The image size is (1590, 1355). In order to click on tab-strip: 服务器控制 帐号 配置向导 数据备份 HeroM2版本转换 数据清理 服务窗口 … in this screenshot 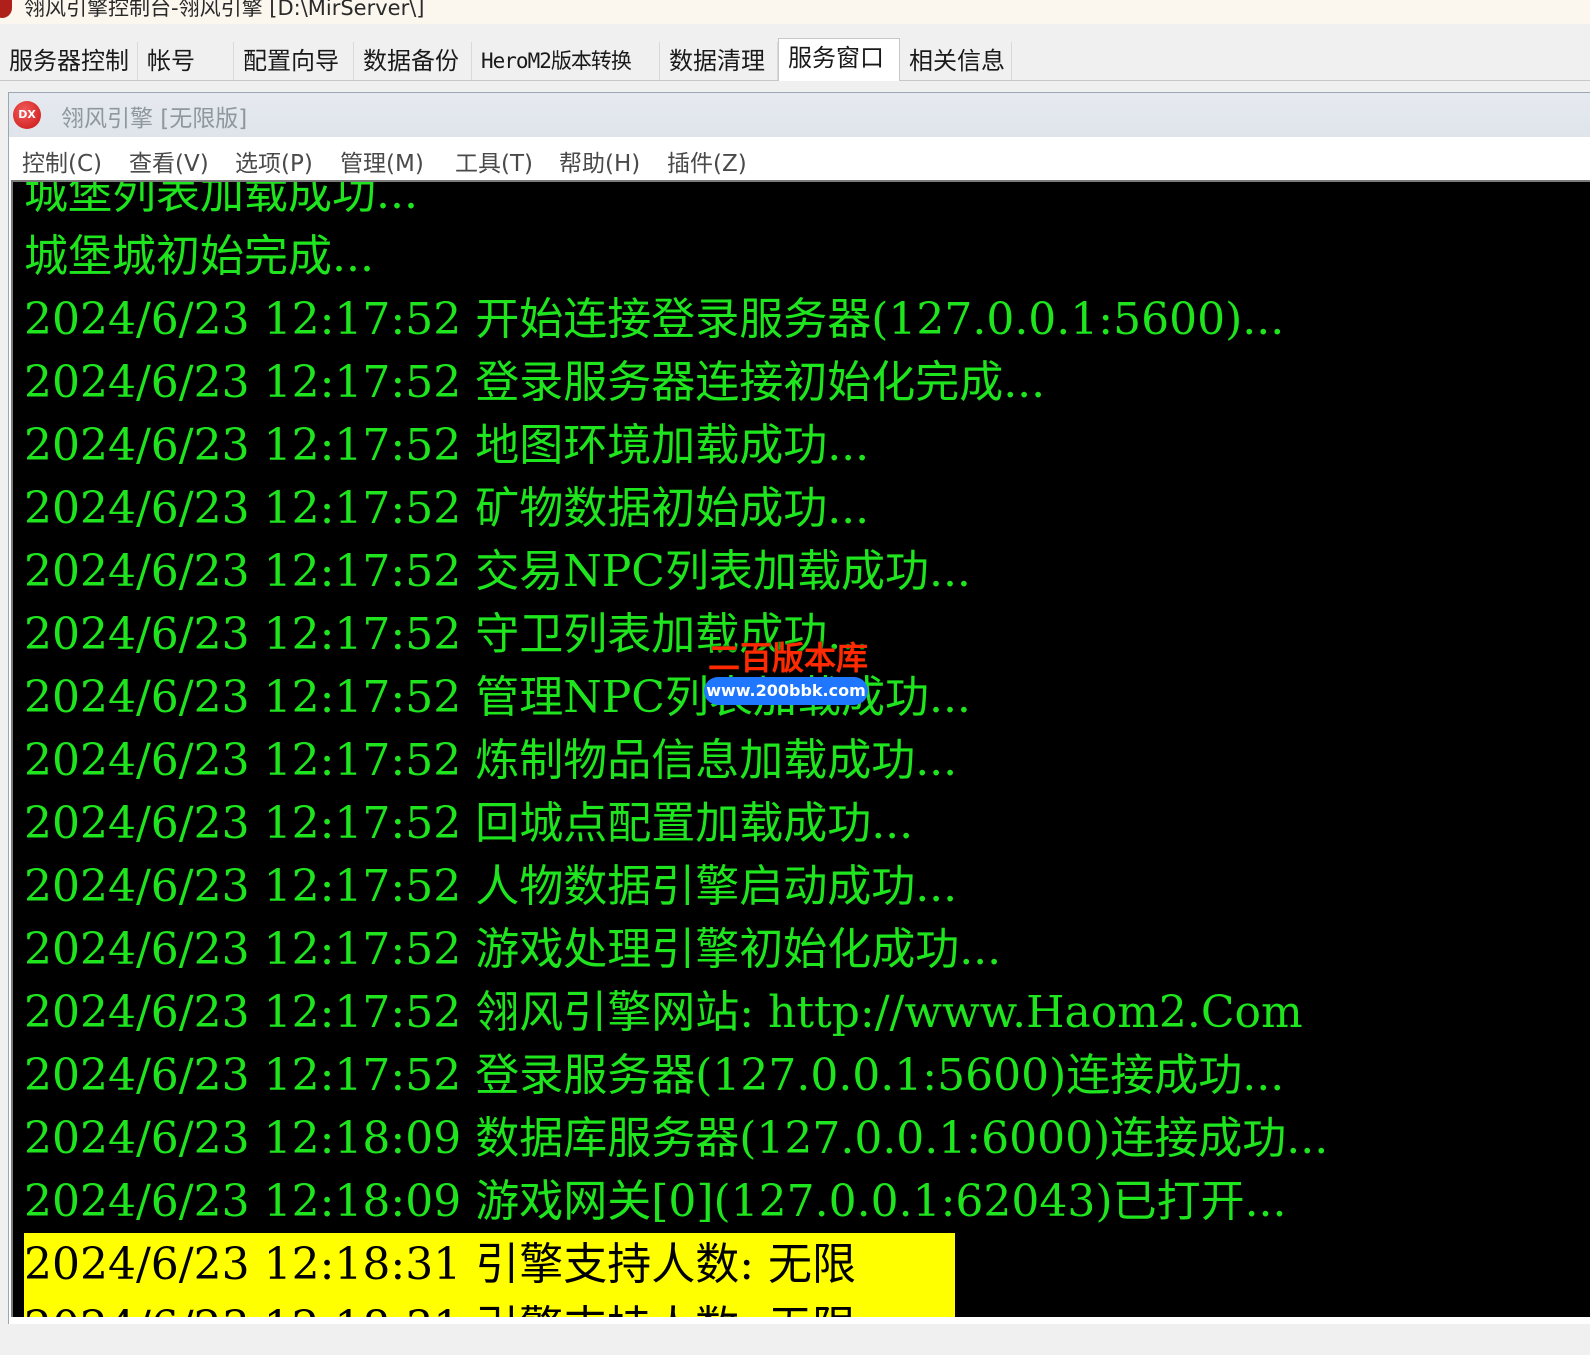, I will do `click(795, 59)`.